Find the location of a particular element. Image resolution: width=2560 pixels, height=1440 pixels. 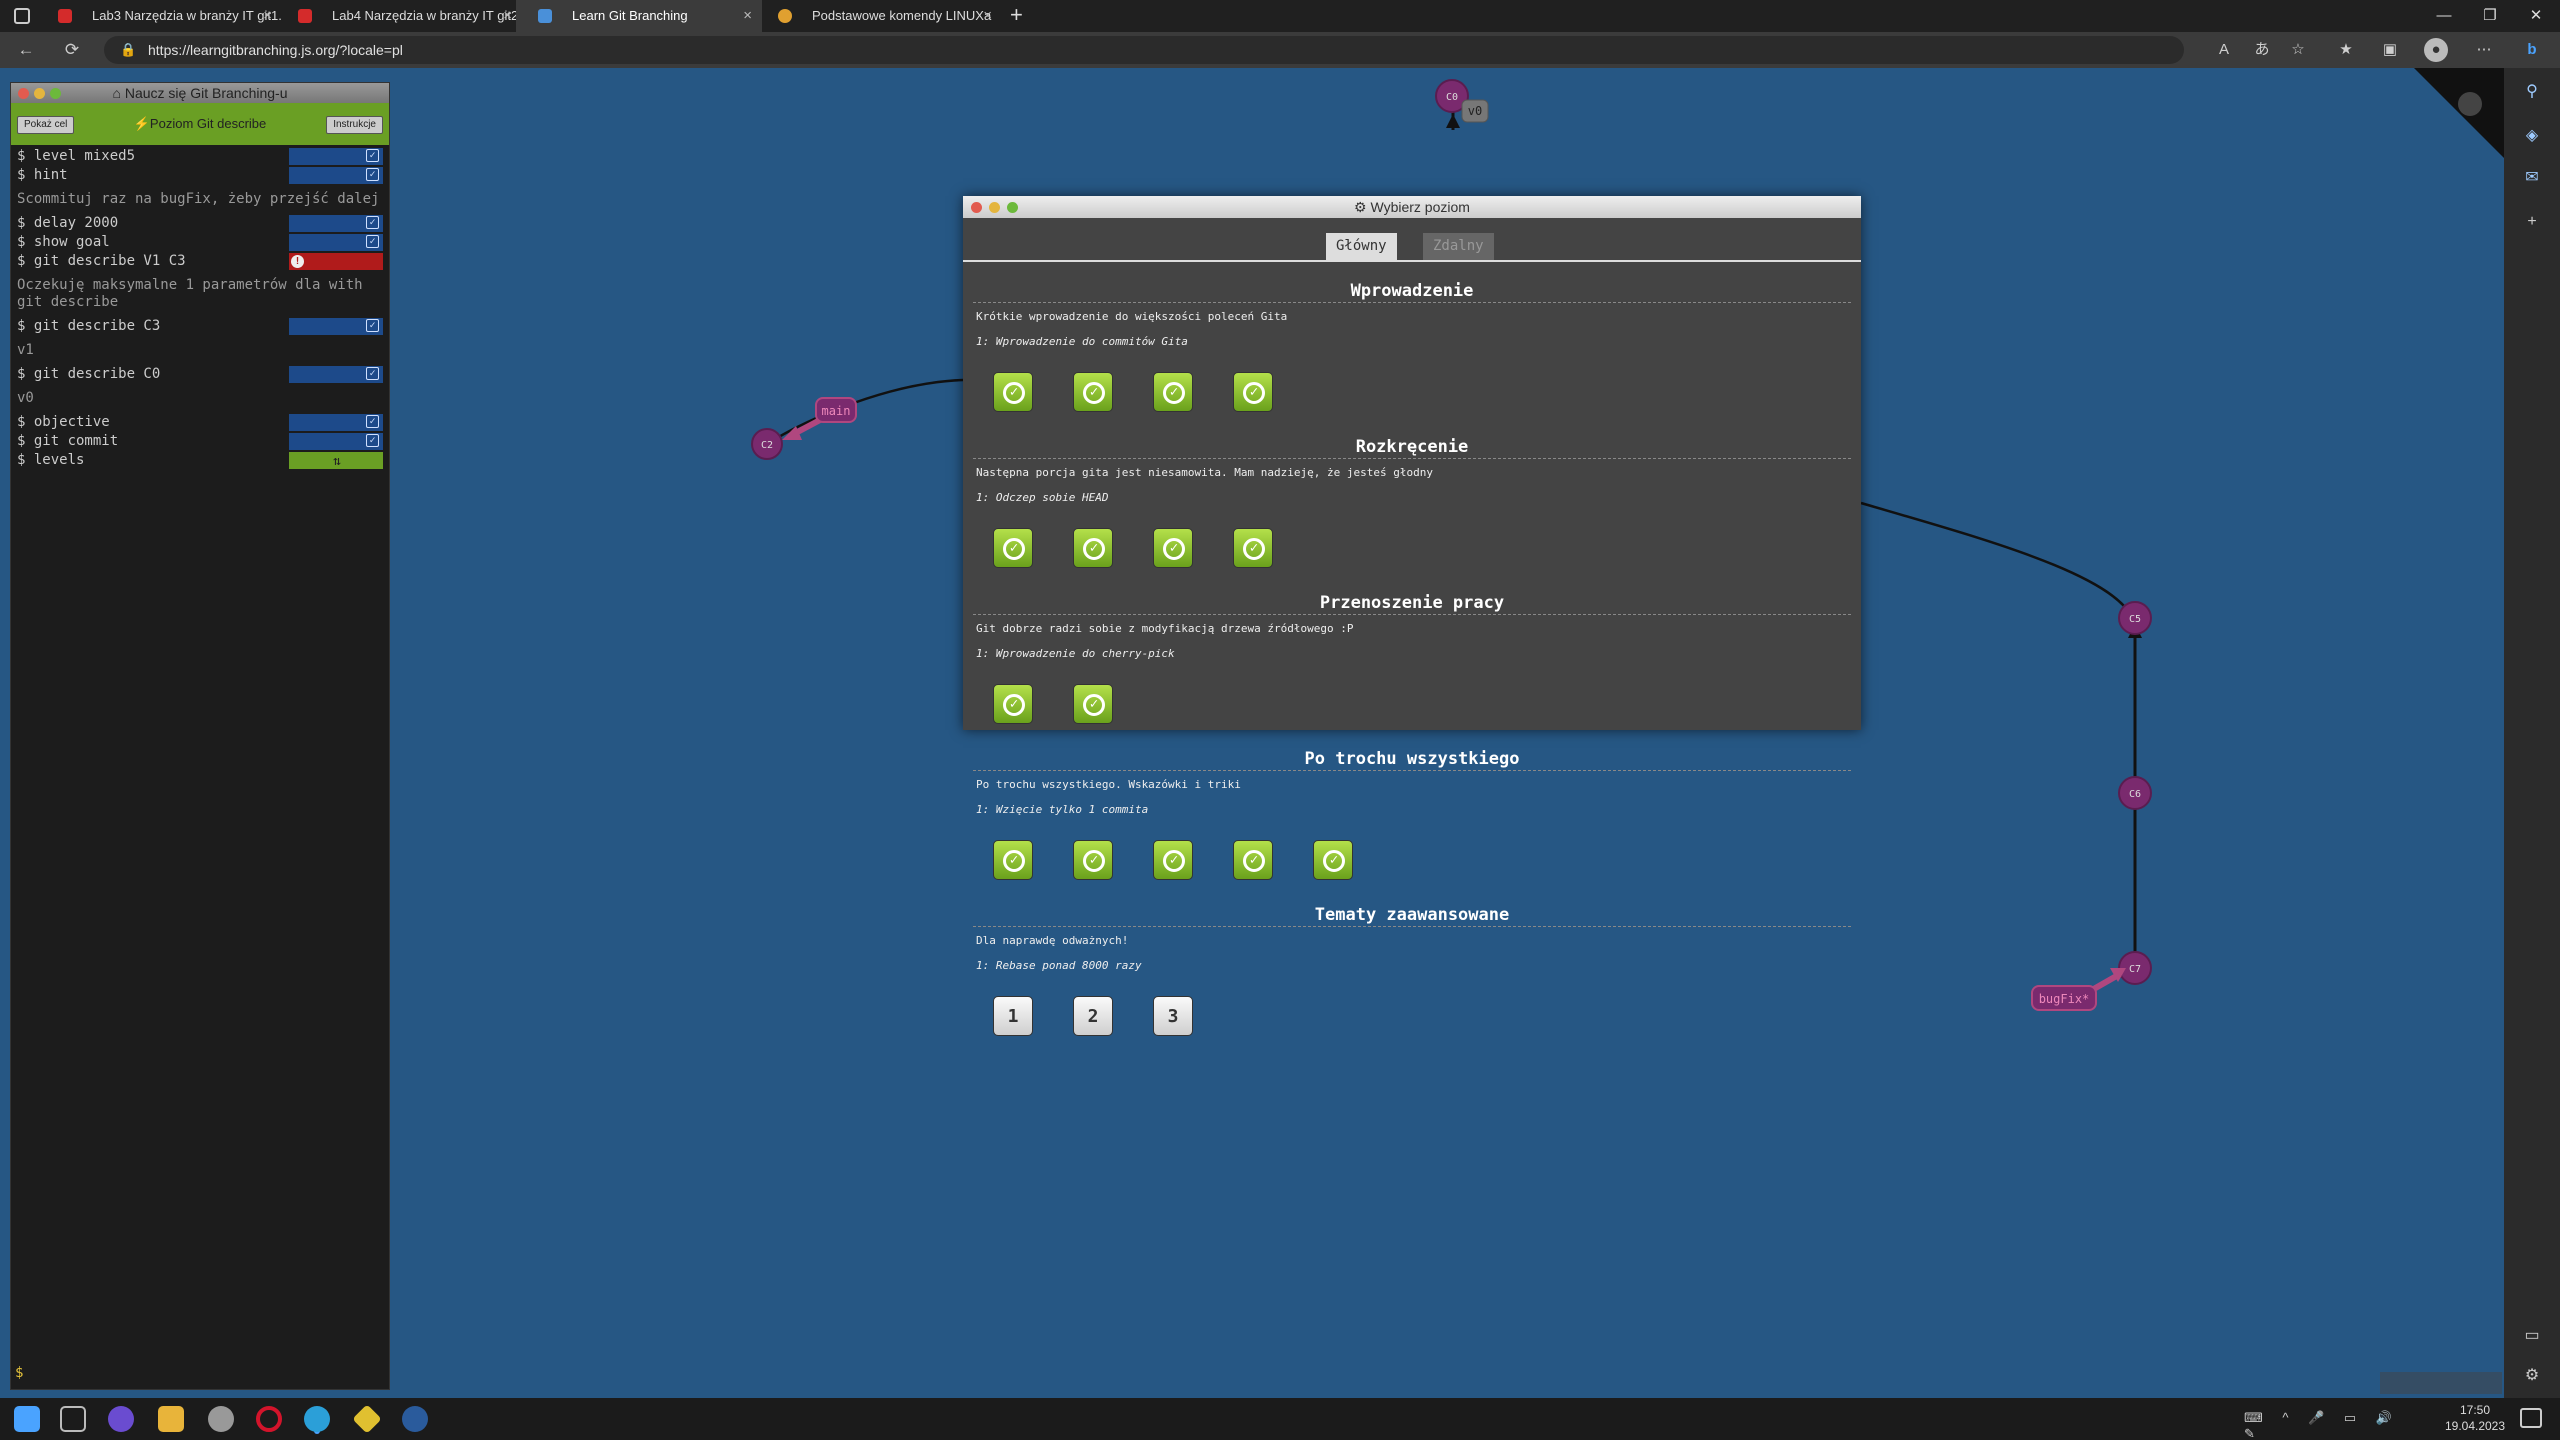

more-menu-icon: ⋯ is located at coordinates (2484, 50).